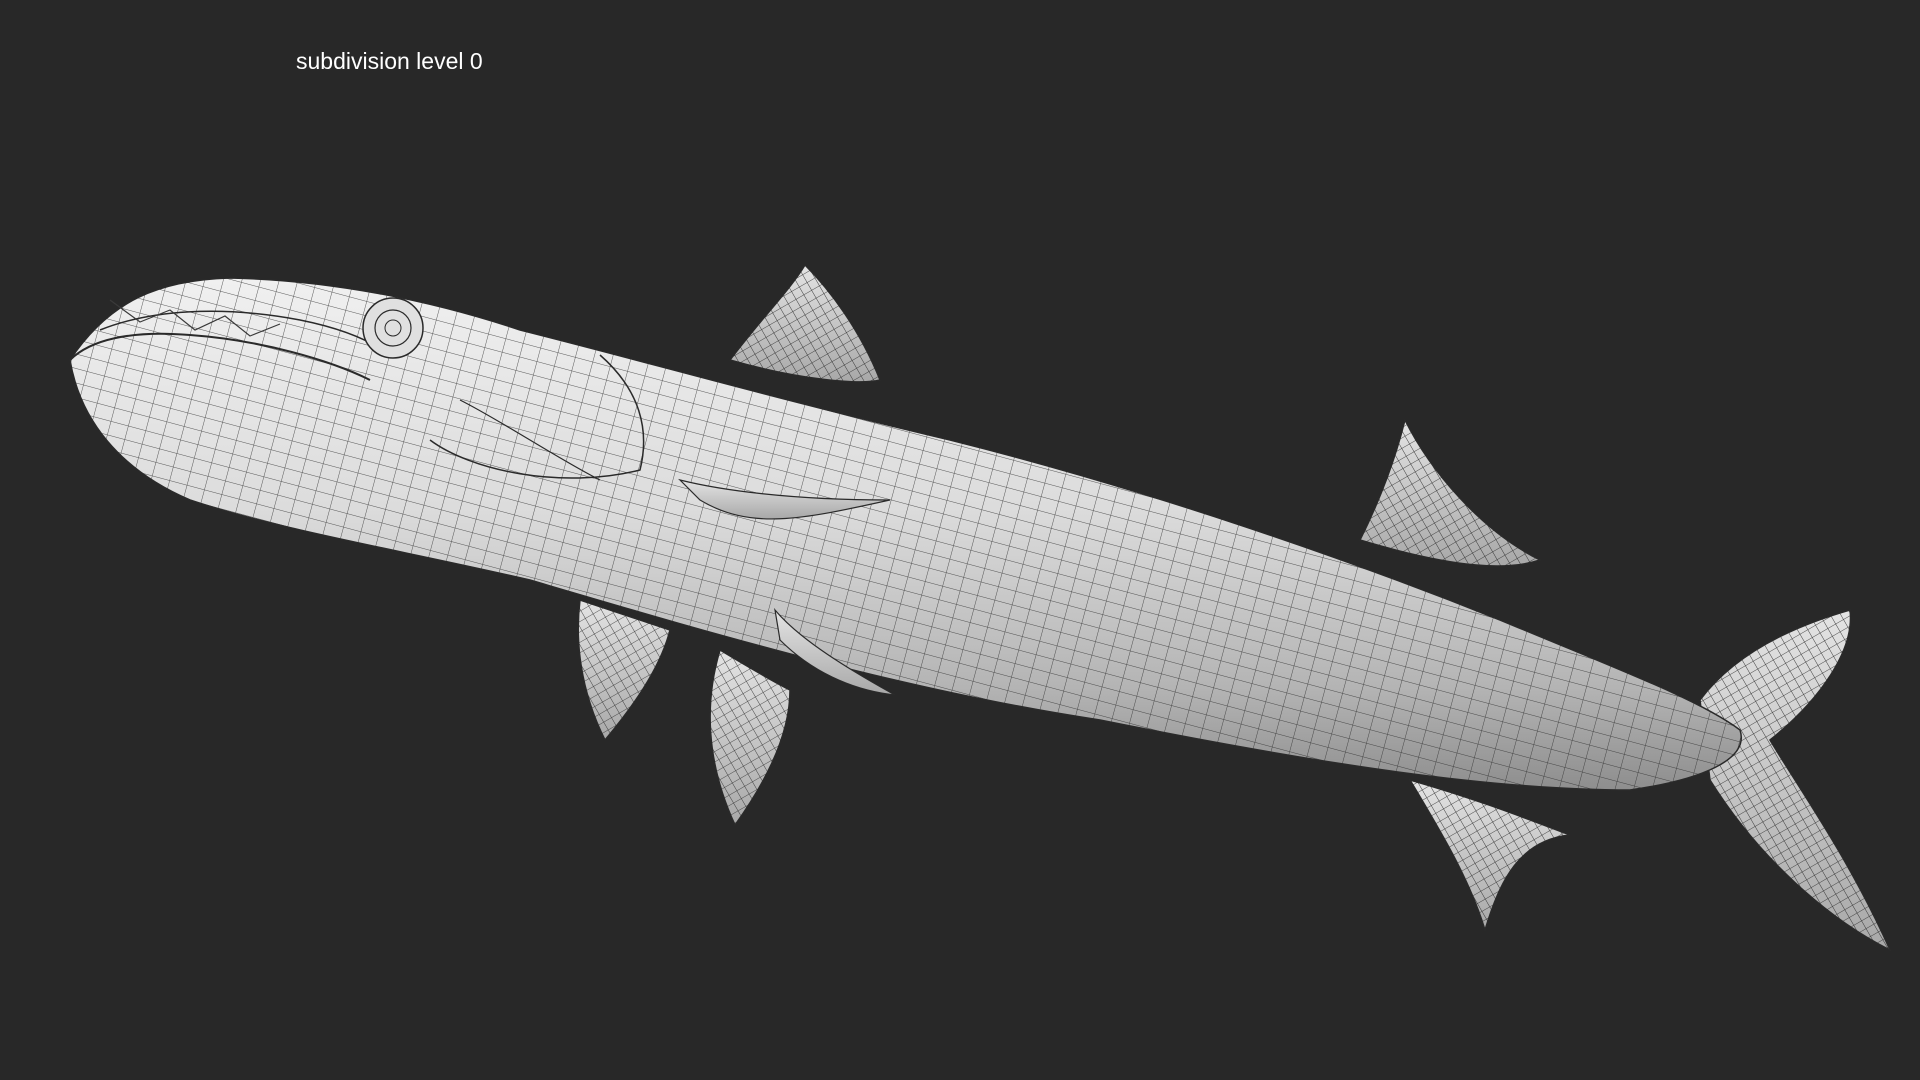 This screenshot has width=1920, height=1080. What do you see at coordinates (1450, 492) in the screenshot?
I see `dorsal-fin-rear` at bounding box center [1450, 492].